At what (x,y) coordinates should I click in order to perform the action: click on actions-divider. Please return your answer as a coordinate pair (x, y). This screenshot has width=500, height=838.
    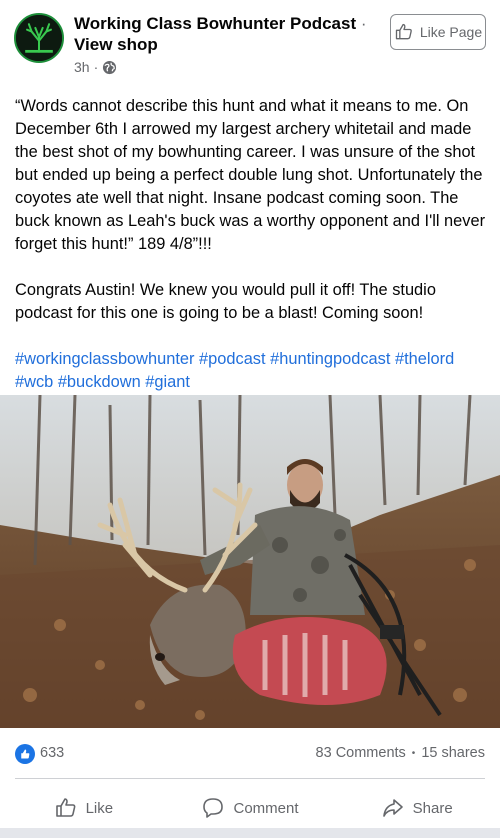
    Looking at the image, I should click on (250, 778).